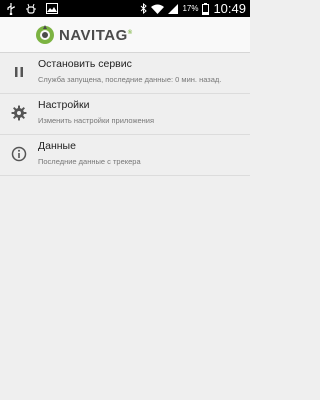 The height and width of the screenshot is (400, 320). Describe the element at coordinates (64, 105) in the screenshot. I see `settings-title: Настройки` at that location.